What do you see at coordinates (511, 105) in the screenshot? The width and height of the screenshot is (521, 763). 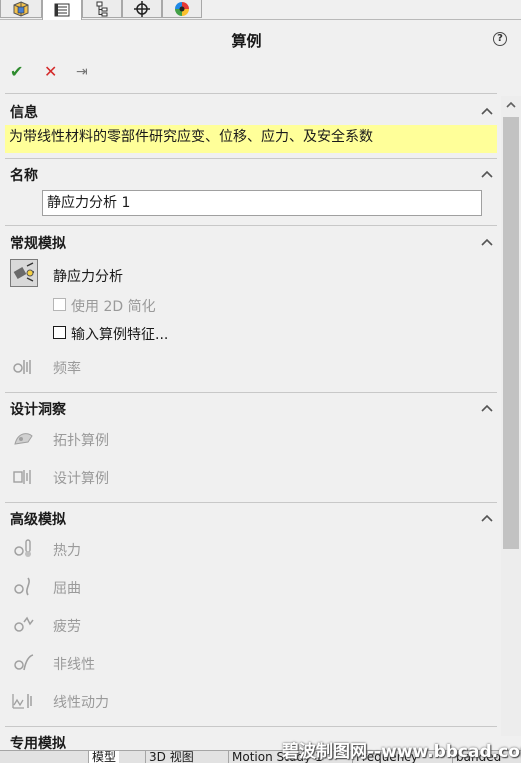 I see `scroll-up-icon` at bounding box center [511, 105].